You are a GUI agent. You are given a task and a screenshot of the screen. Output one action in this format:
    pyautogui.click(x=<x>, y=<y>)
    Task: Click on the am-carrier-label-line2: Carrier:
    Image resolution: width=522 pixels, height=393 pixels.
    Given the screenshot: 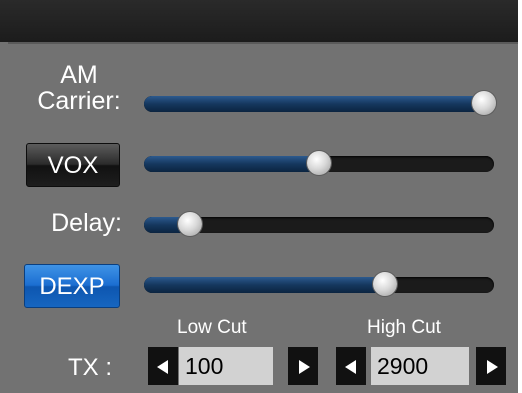 What is the action you would take?
    pyautogui.click(x=79, y=101)
    